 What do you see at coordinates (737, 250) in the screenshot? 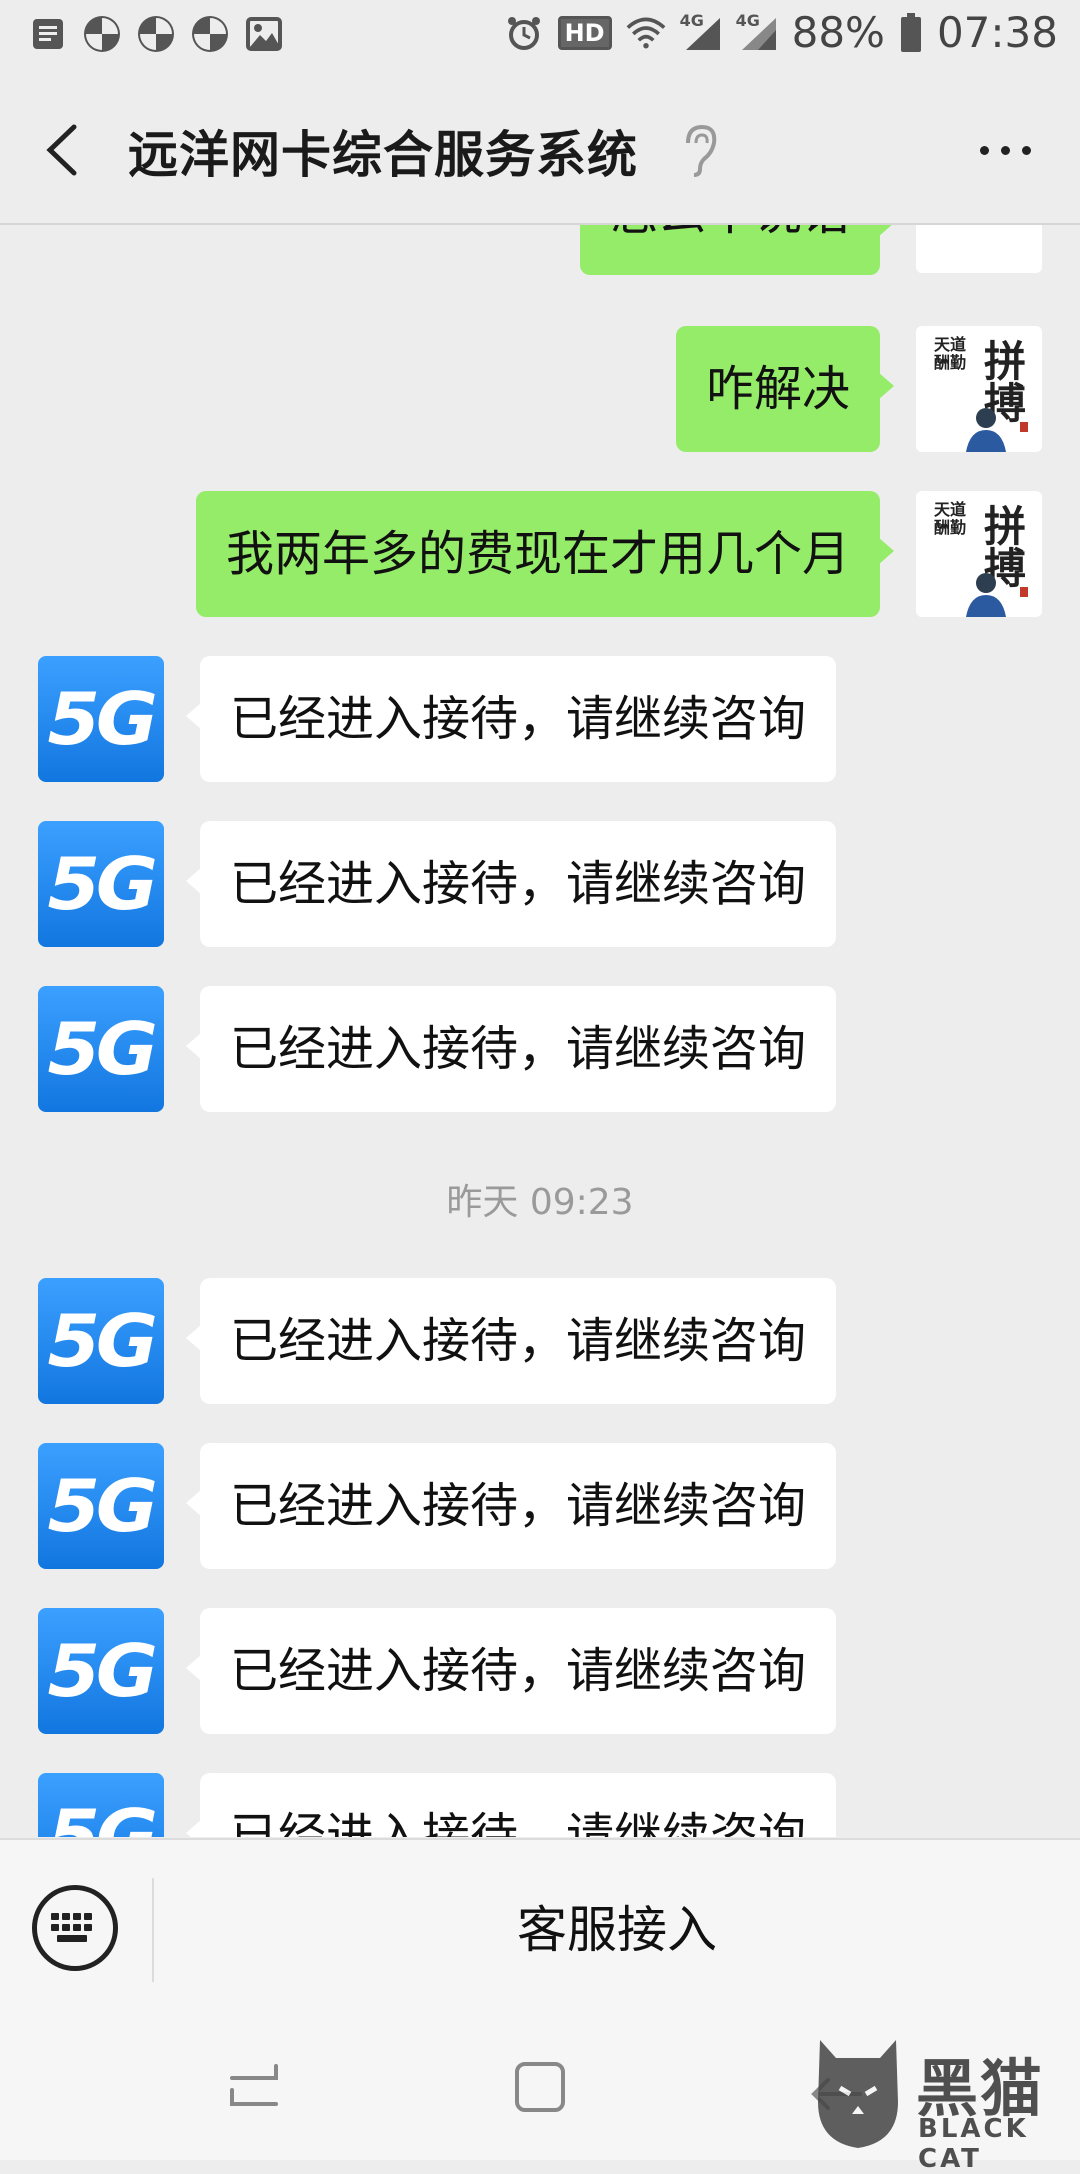
I see `outgoing-bubble: 怎么不说话` at bounding box center [737, 250].